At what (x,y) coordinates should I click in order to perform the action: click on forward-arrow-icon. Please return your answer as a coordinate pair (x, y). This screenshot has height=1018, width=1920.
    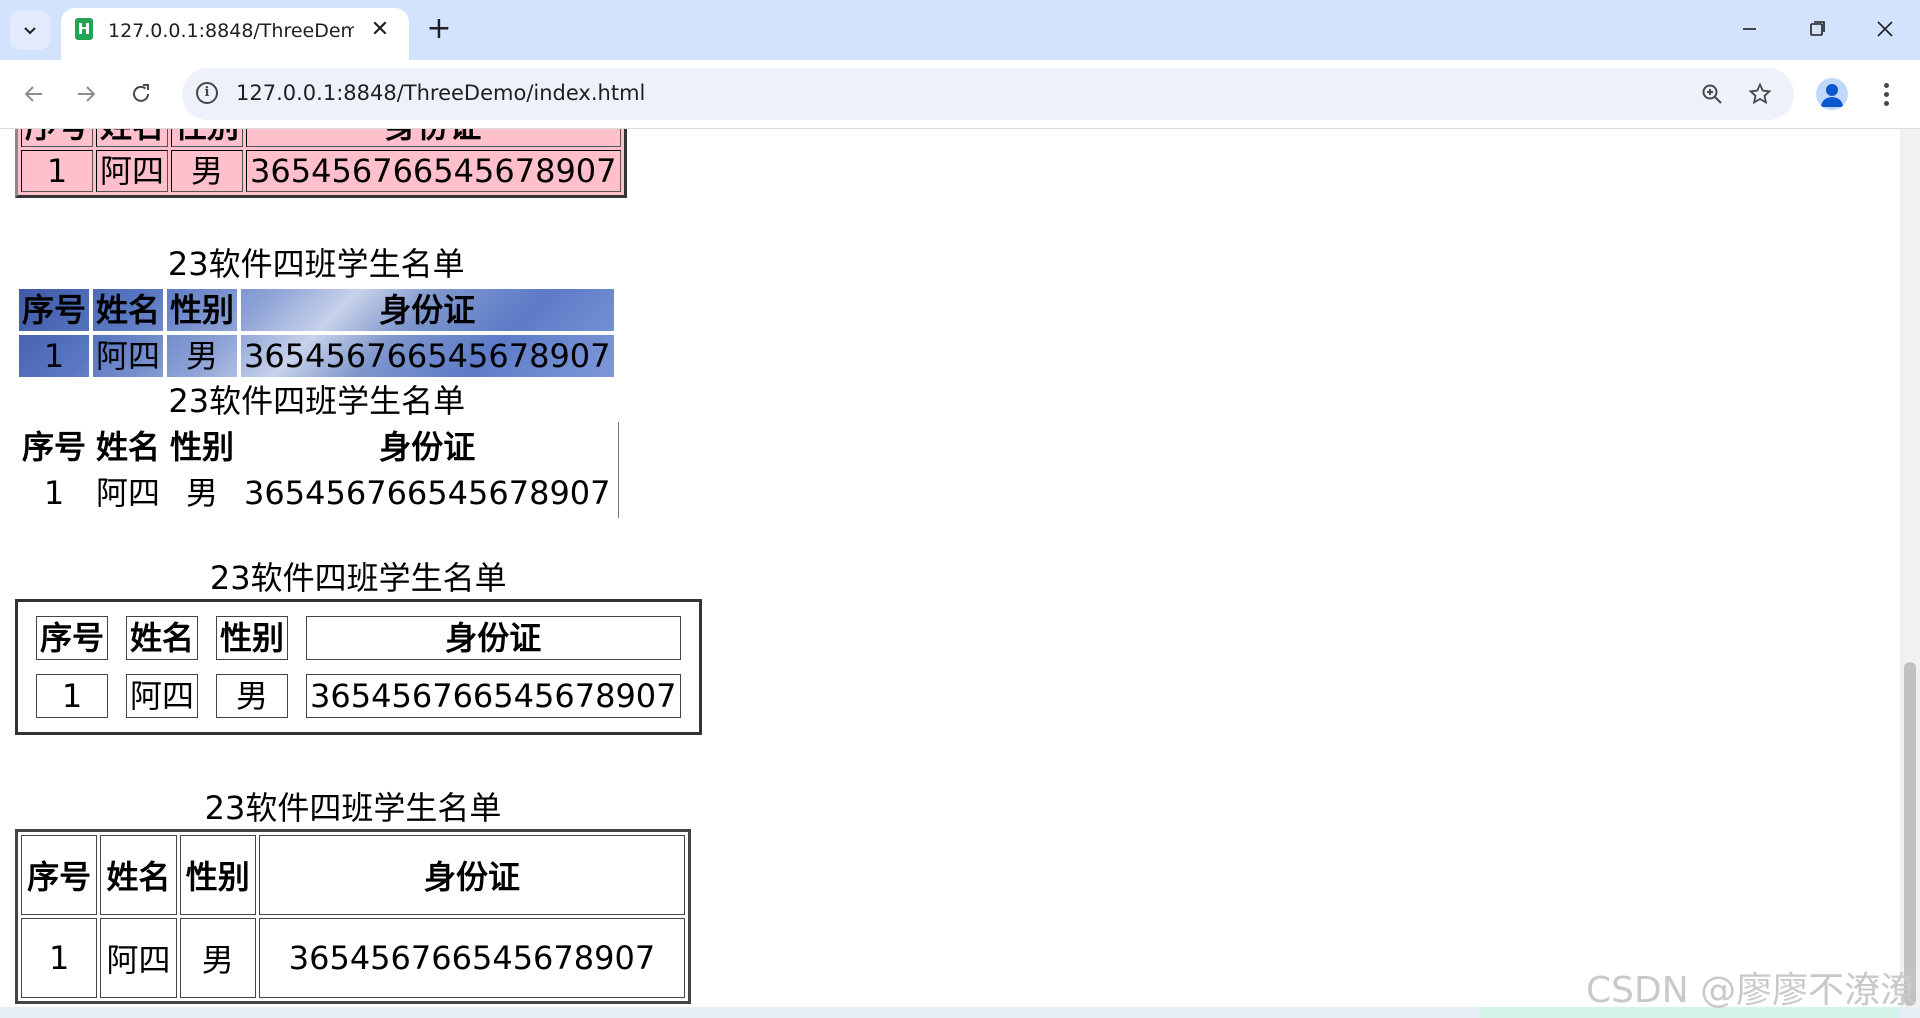
    Looking at the image, I should click on (86, 94).